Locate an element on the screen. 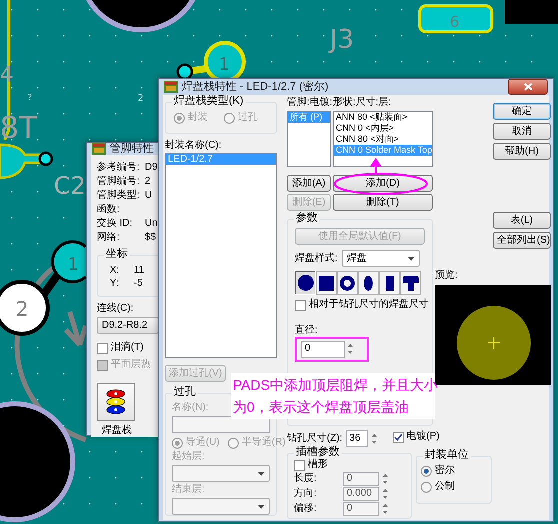 The image size is (558, 524). field-value: 11 is located at coordinates (139, 270).